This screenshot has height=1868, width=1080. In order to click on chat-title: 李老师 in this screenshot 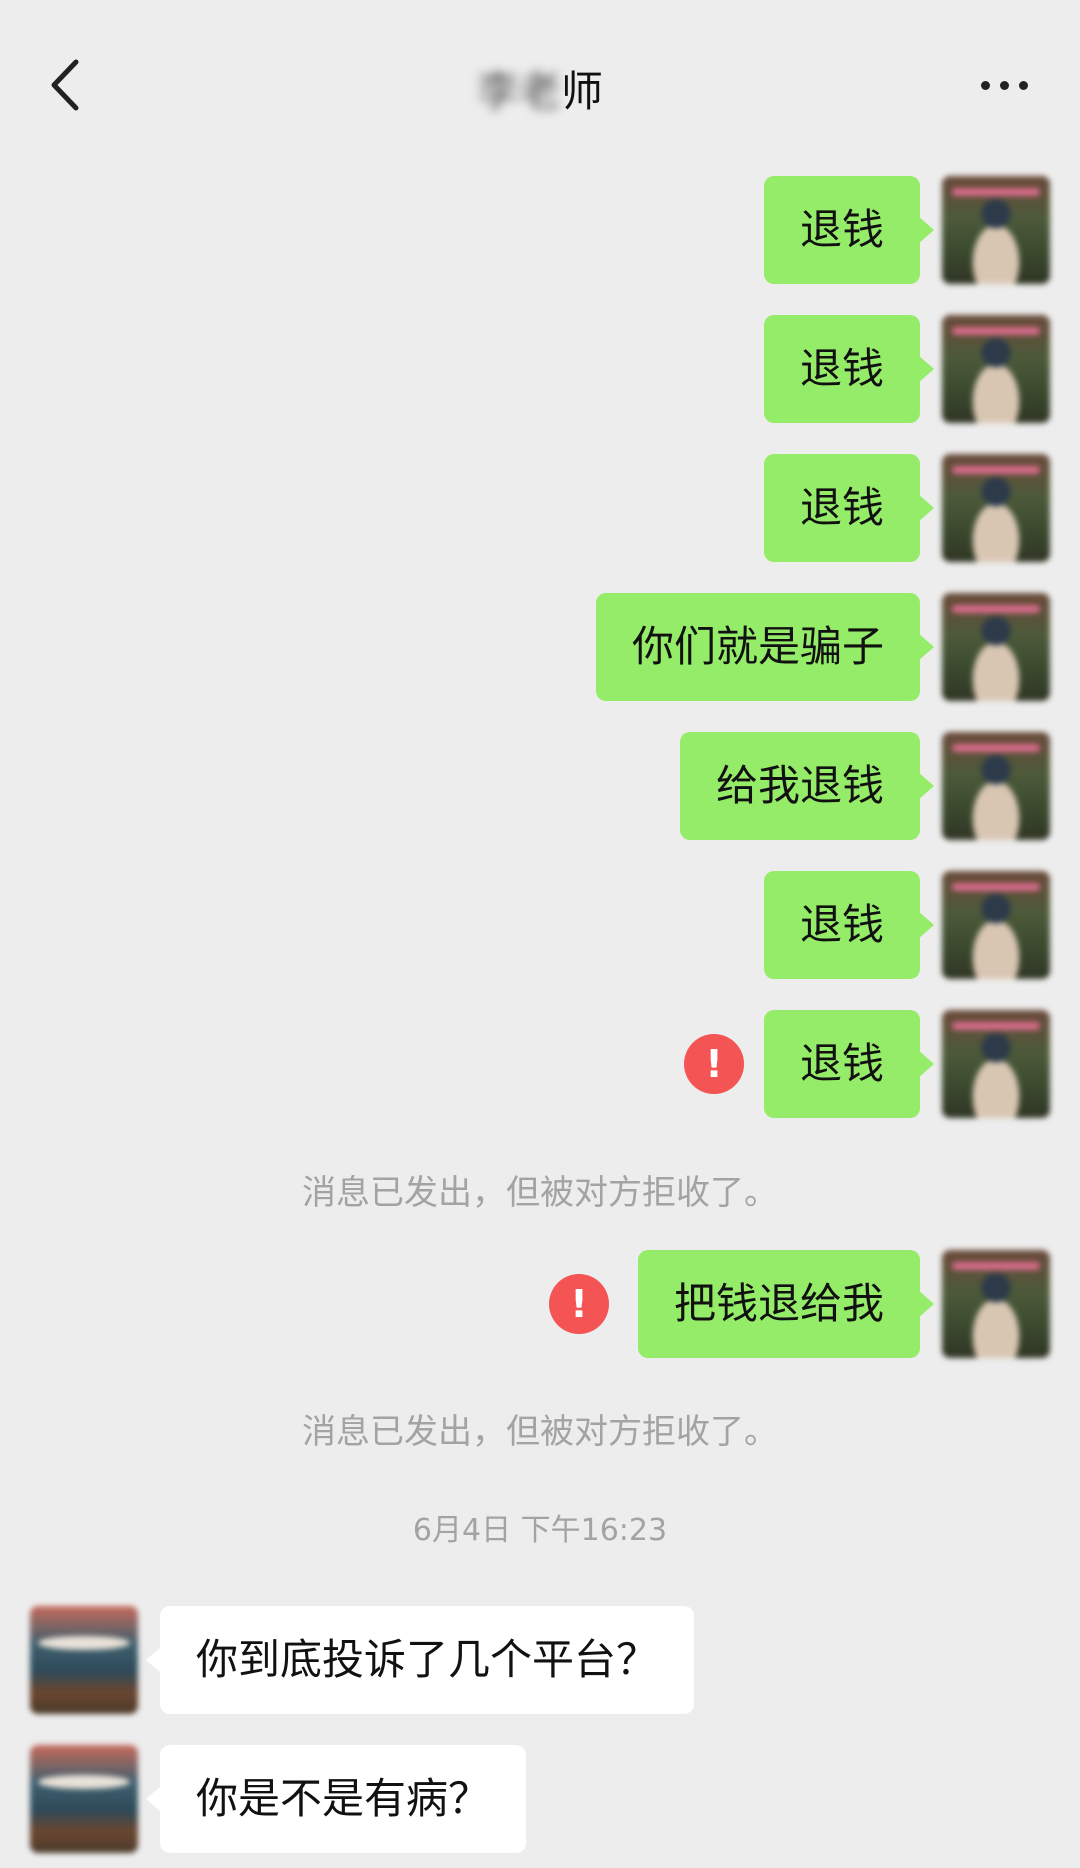, I will do `click(540, 88)`.